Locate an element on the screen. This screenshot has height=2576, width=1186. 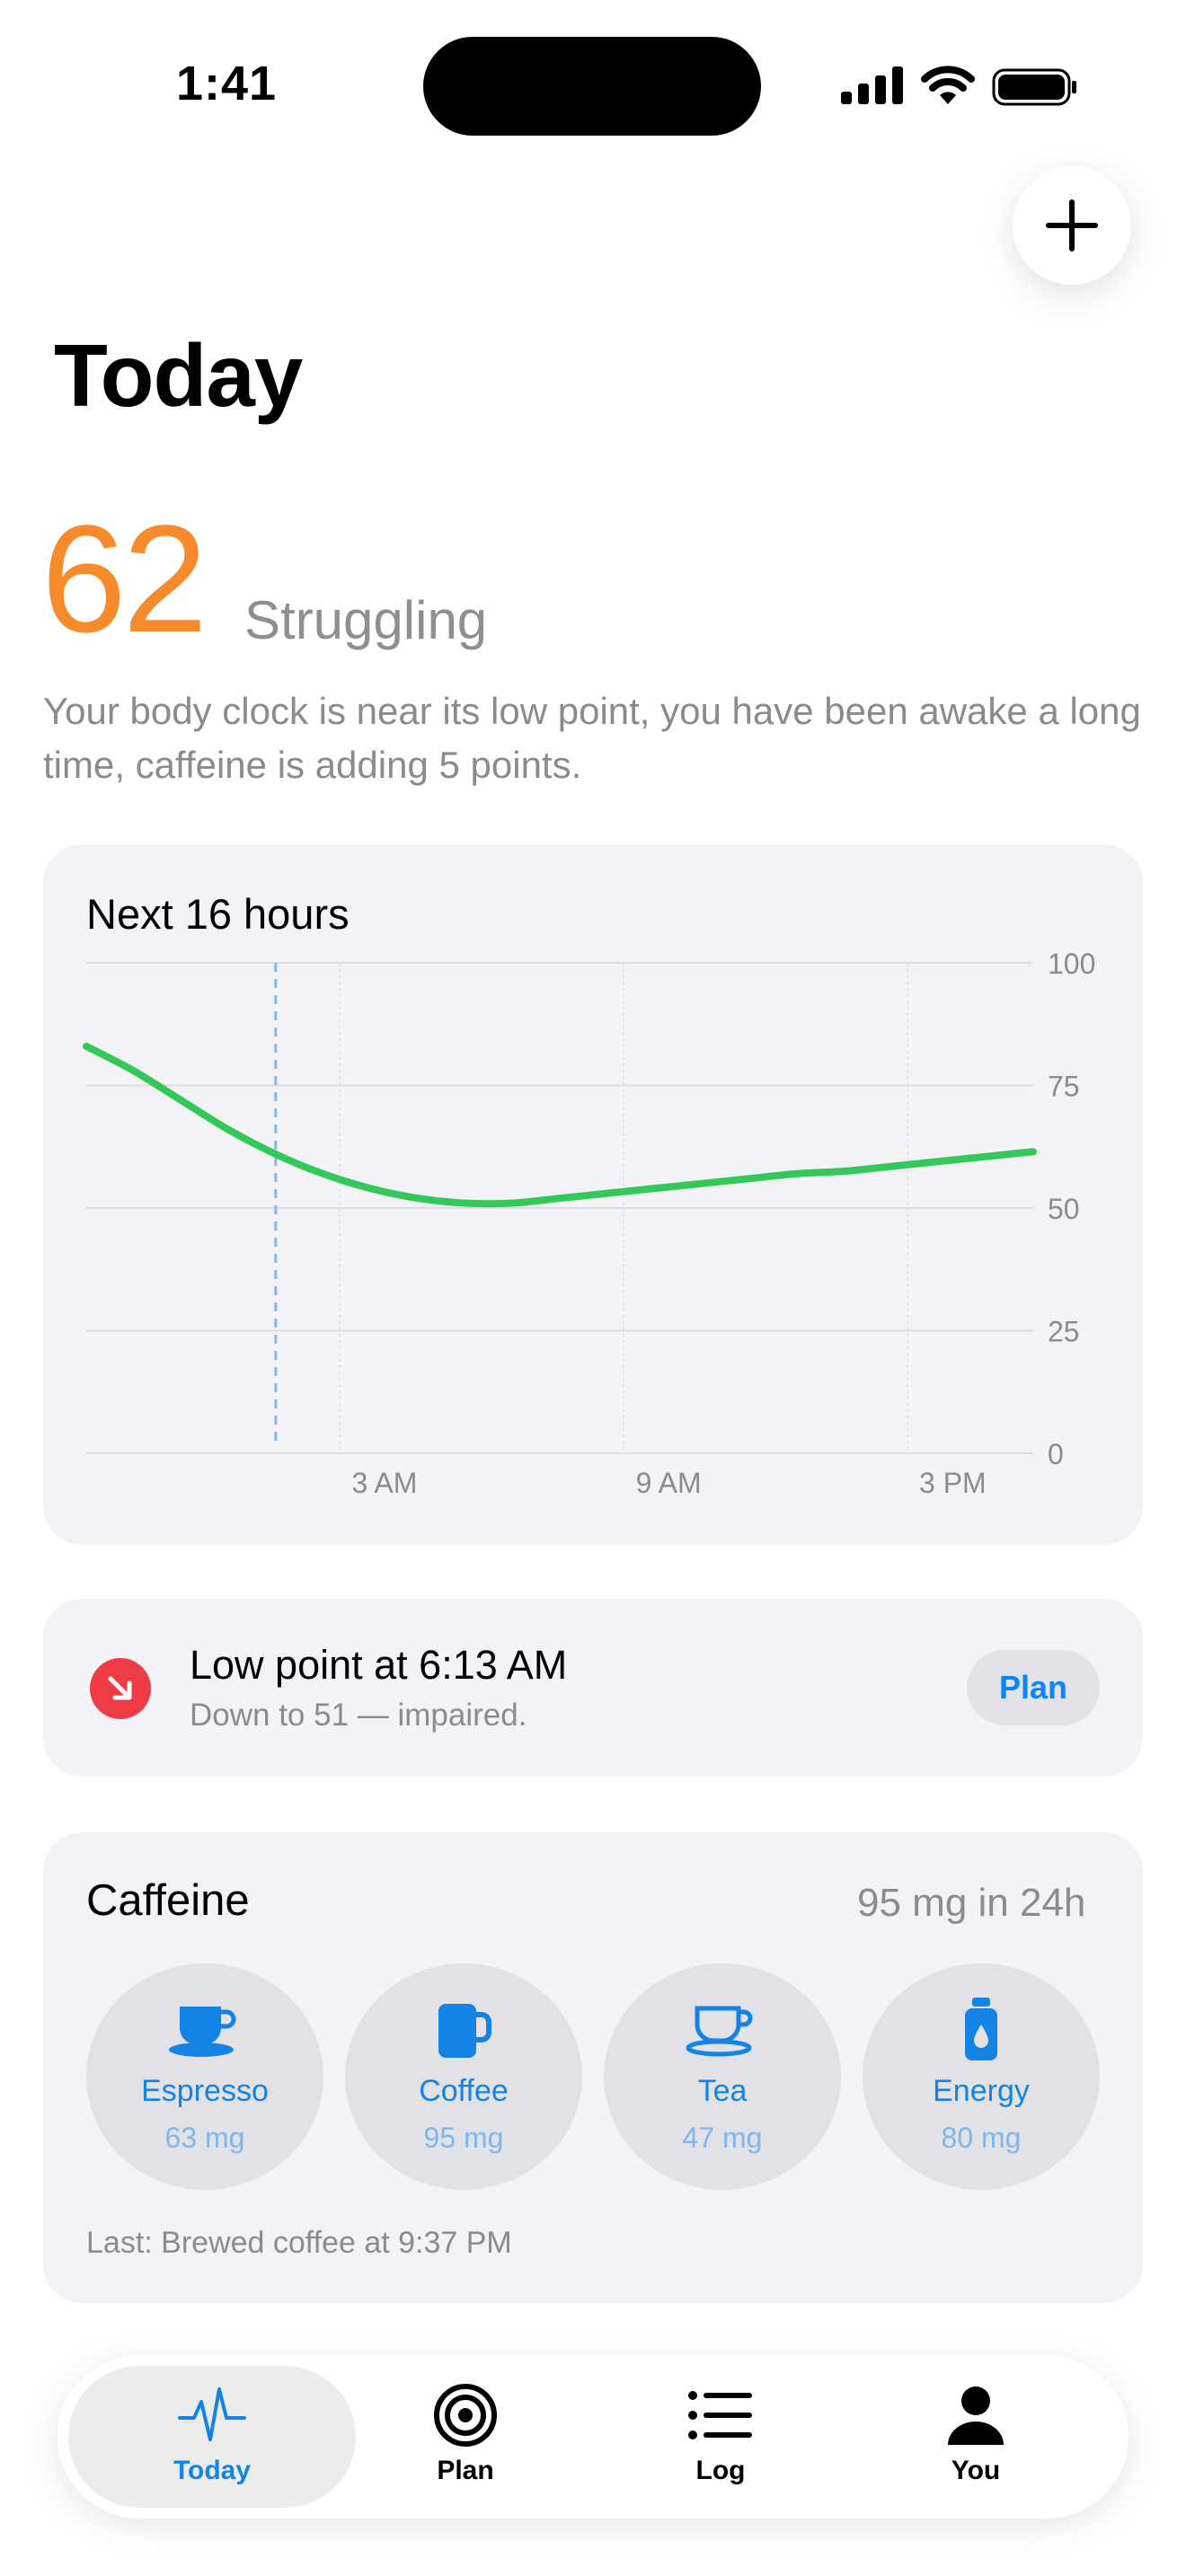
drink-coffee-button: Coffee 95 mg is located at coordinates (463, 2076).